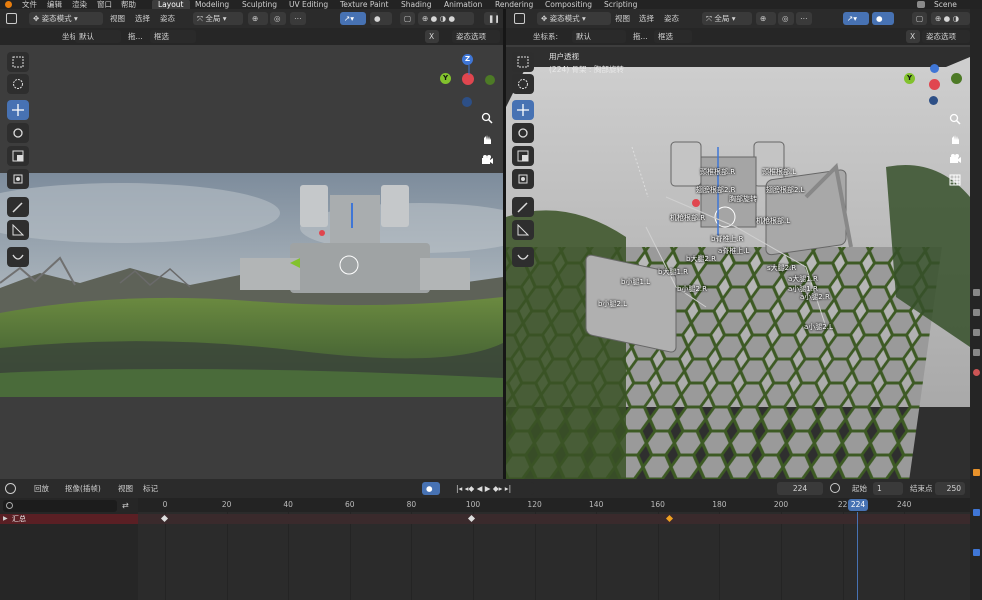 The height and width of the screenshot is (600, 982). I want to click on zoom-icon, so click(487, 118).